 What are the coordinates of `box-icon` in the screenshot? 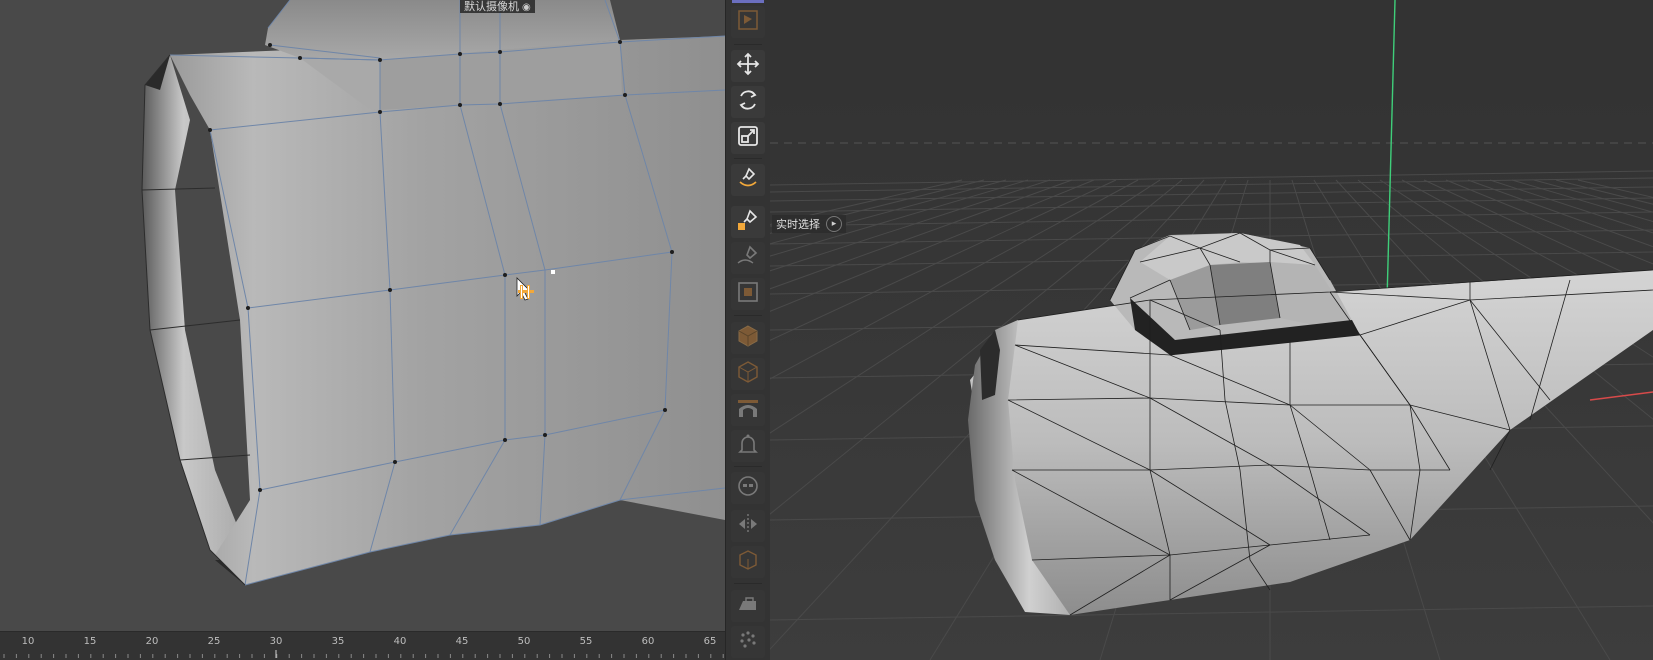 It's located at (748, 562).